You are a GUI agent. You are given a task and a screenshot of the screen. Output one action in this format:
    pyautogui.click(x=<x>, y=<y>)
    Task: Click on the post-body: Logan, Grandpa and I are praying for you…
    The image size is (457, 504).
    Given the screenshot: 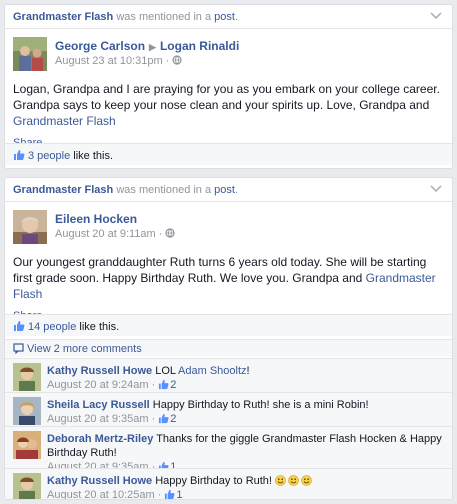 What is the action you would take?
    pyautogui.click(x=228, y=105)
    